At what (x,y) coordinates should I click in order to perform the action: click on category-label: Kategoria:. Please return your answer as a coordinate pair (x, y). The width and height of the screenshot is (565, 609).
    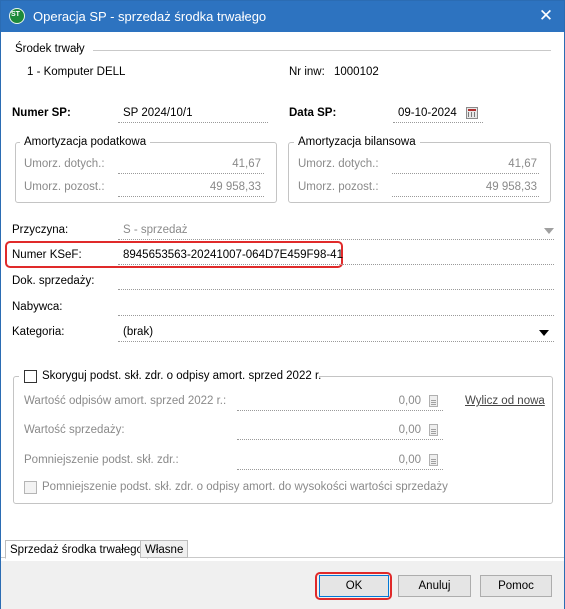
    Looking at the image, I should click on (38, 332).